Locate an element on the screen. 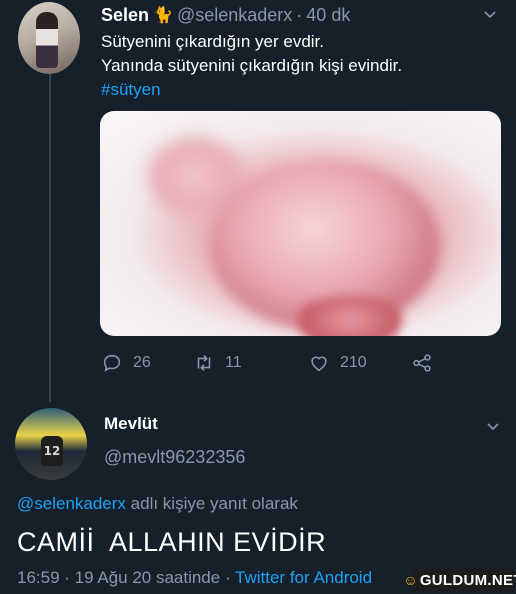 The width and height of the screenshot is (516, 594). tweet-time: 40 dk is located at coordinates (328, 15).